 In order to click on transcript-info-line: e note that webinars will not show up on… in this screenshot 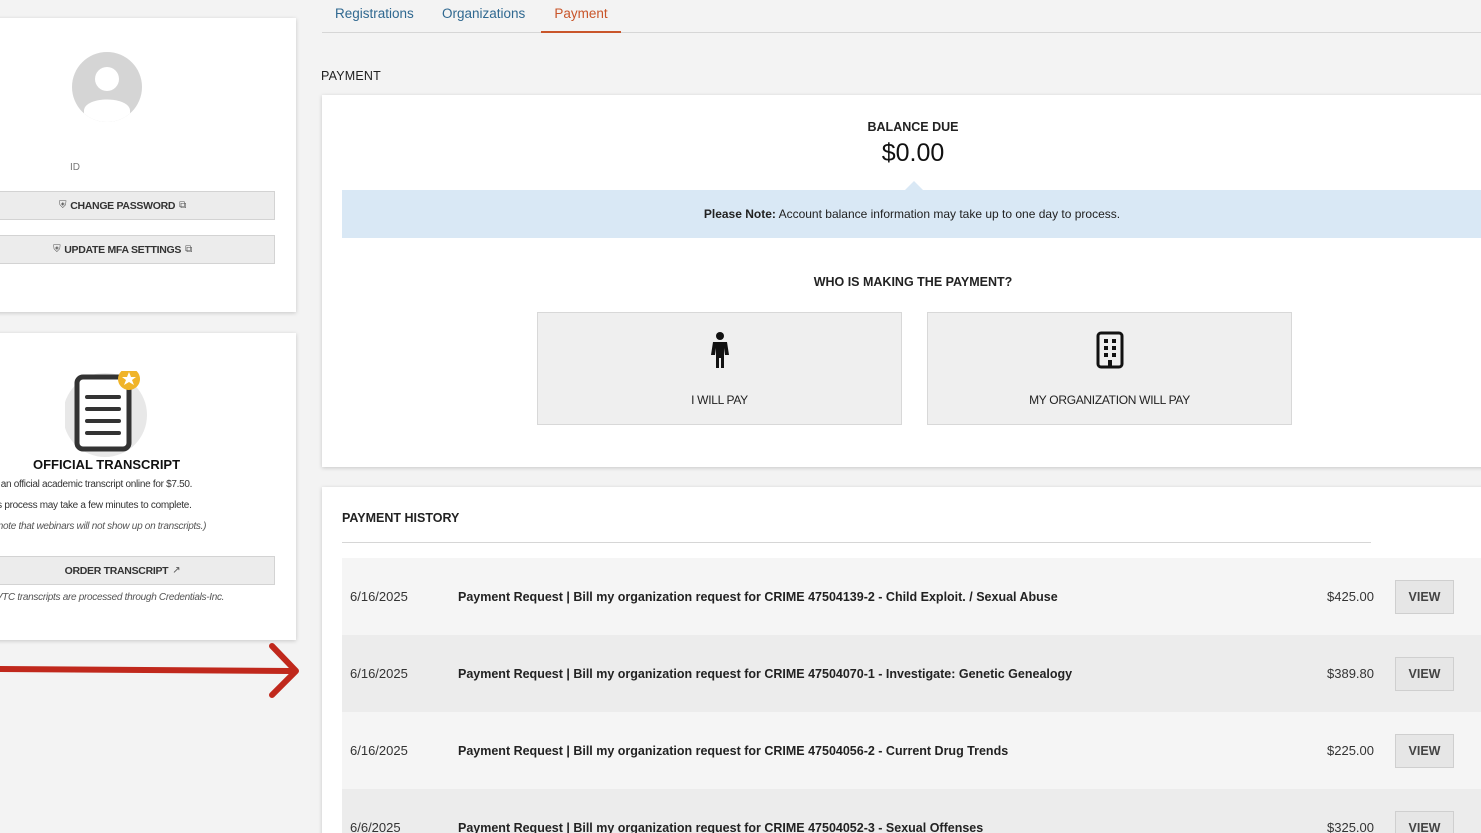, I will do `click(103, 526)`.